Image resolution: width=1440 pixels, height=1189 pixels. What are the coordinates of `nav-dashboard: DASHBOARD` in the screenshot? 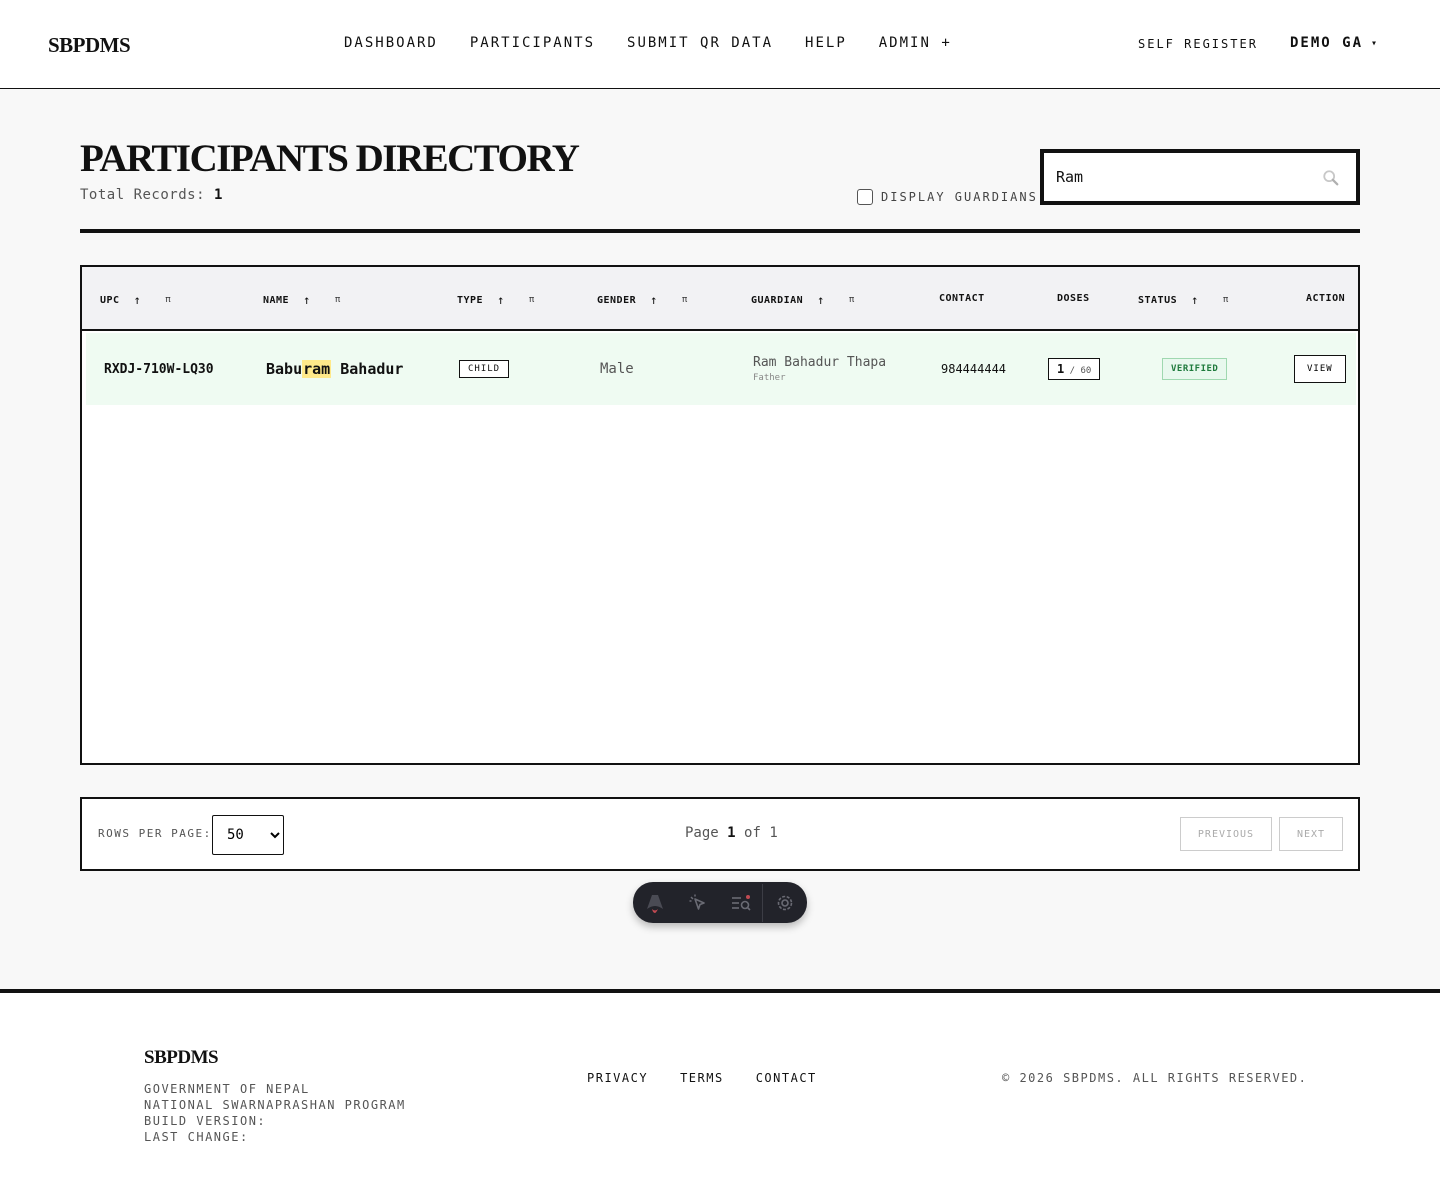 It's located at (391, 43).